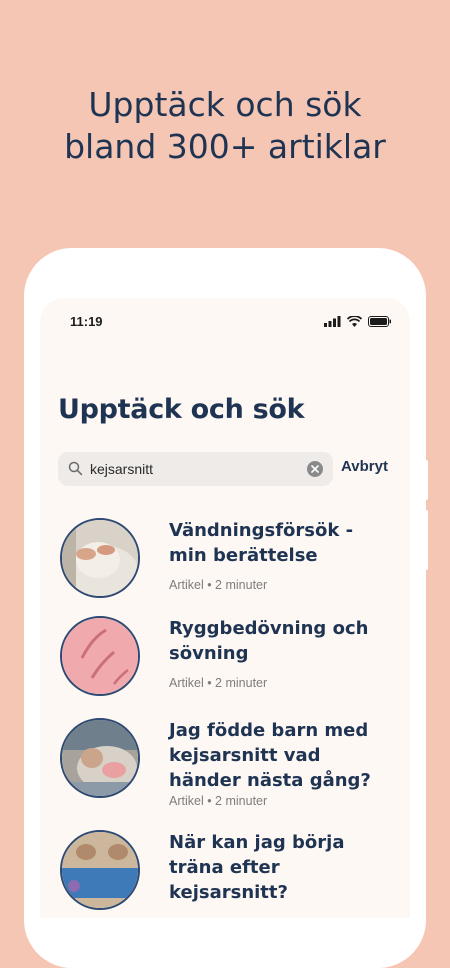  Describe the element at coordinates (86, 321) in the screenshot. I see `status-time: 11:19` at that location.